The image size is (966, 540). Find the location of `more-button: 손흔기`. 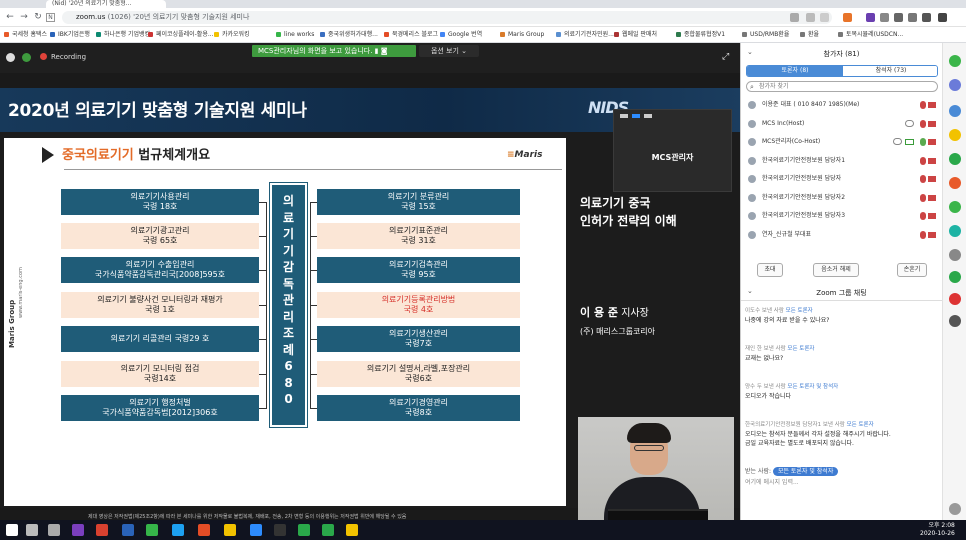

more-button: 손흔기 is located at coordinates (912, 270).